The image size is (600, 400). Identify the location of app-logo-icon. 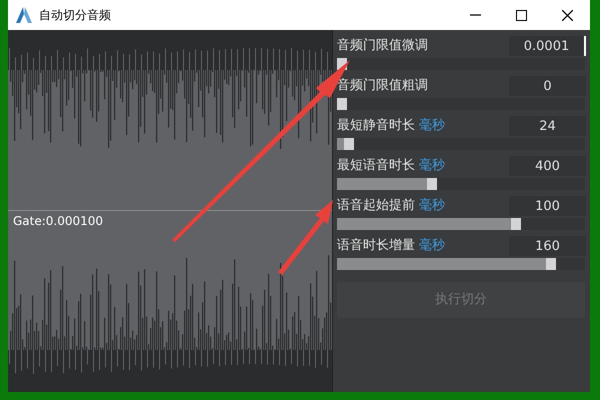
(24, 15).